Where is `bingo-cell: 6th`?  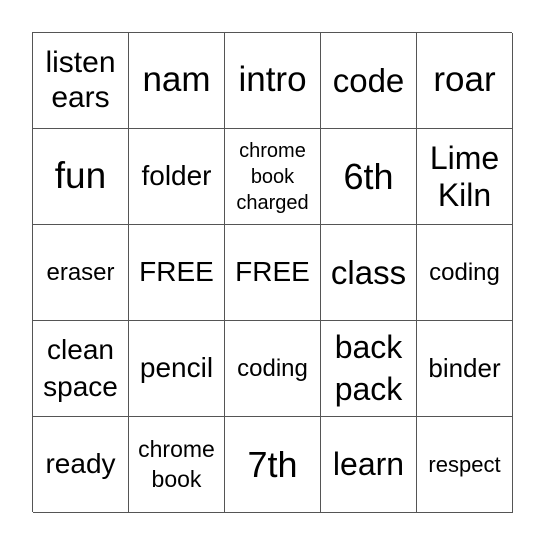 bingo-cell: 6th is located at coordinates (369, 177).